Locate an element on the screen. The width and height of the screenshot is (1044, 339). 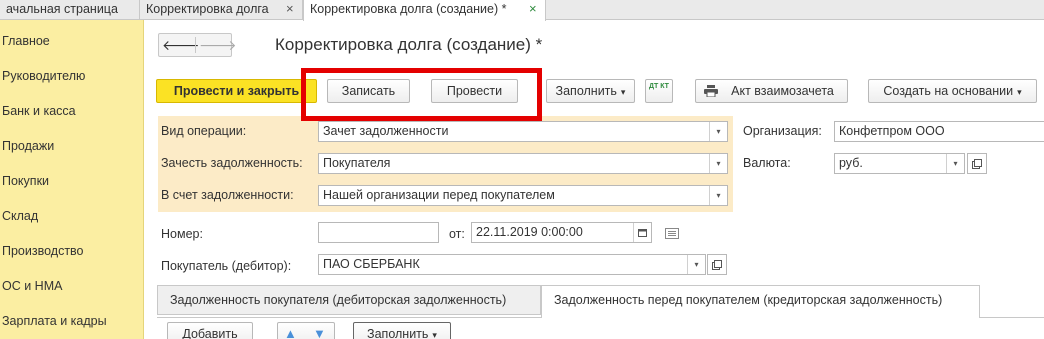
move-down-icon: ▼ is located at coordinates (319, 331).